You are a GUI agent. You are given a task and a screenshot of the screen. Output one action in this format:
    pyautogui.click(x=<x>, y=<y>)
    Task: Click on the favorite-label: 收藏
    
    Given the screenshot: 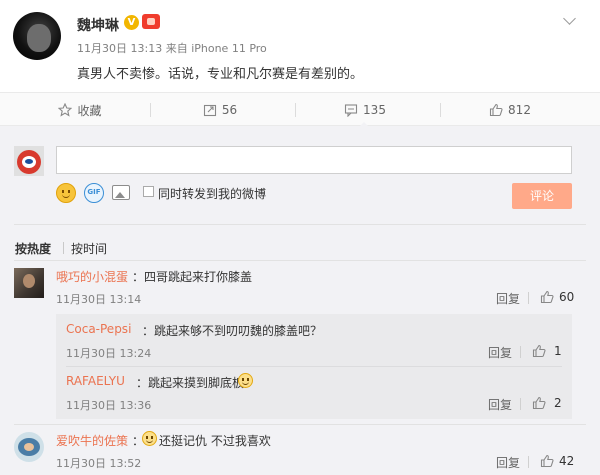 What is the action you would take?
    pyautogui.click(x=89, y=110)
    